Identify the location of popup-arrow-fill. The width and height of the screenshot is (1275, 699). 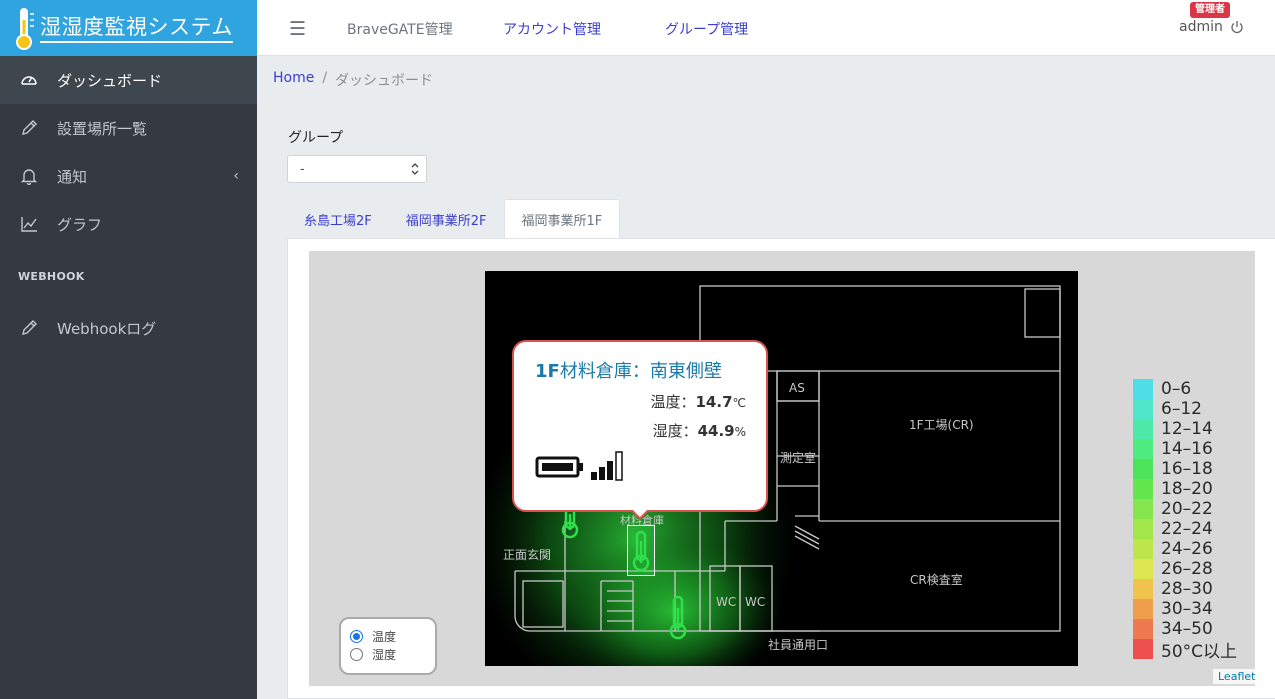
(640, 512).